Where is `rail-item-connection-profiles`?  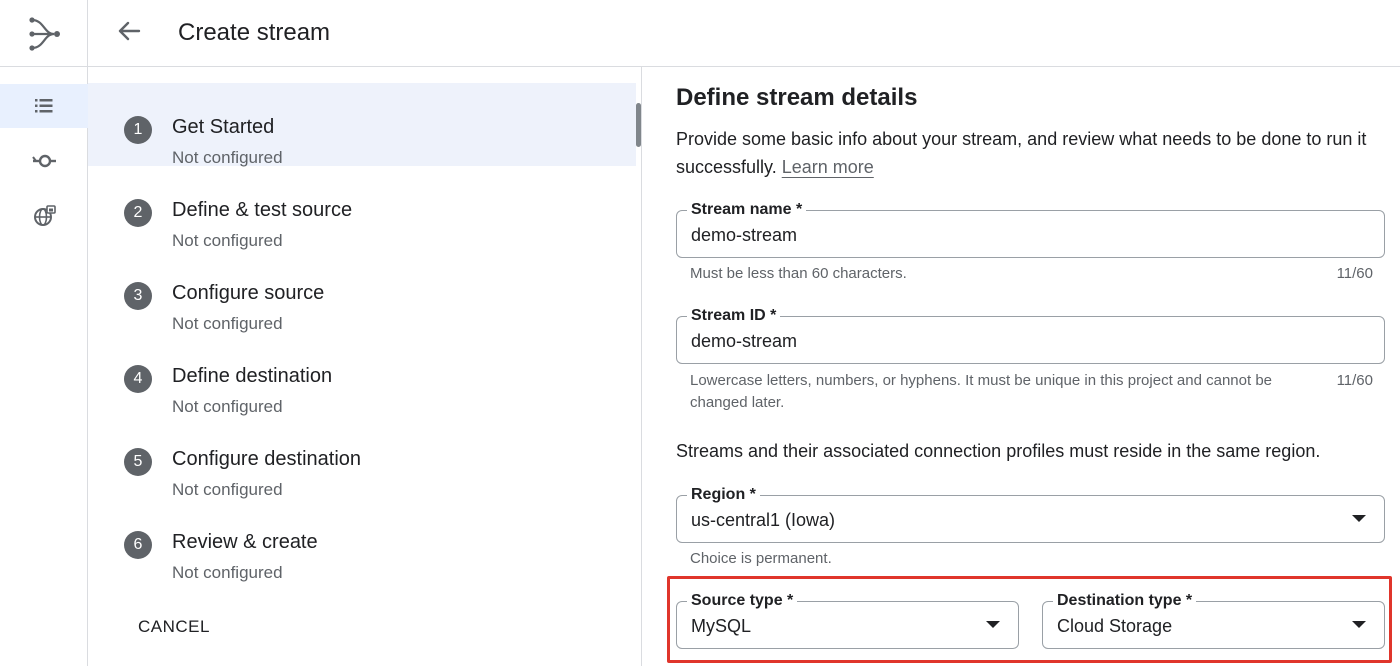 rail-item-connection-profiles is located at coordinates (44, 161).